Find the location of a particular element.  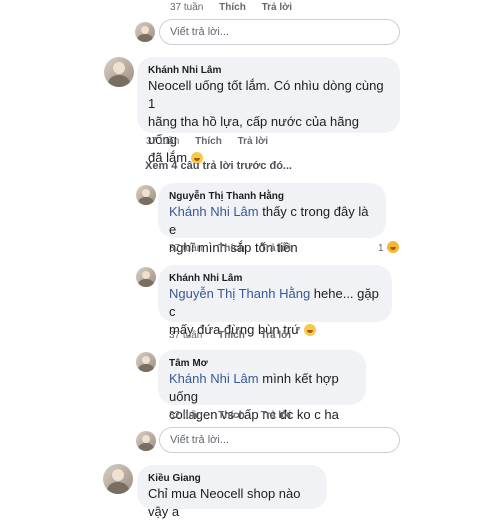

comment-text: Chỉ mua Neocell shop nào vậy a is located at coordinates (224, 502).